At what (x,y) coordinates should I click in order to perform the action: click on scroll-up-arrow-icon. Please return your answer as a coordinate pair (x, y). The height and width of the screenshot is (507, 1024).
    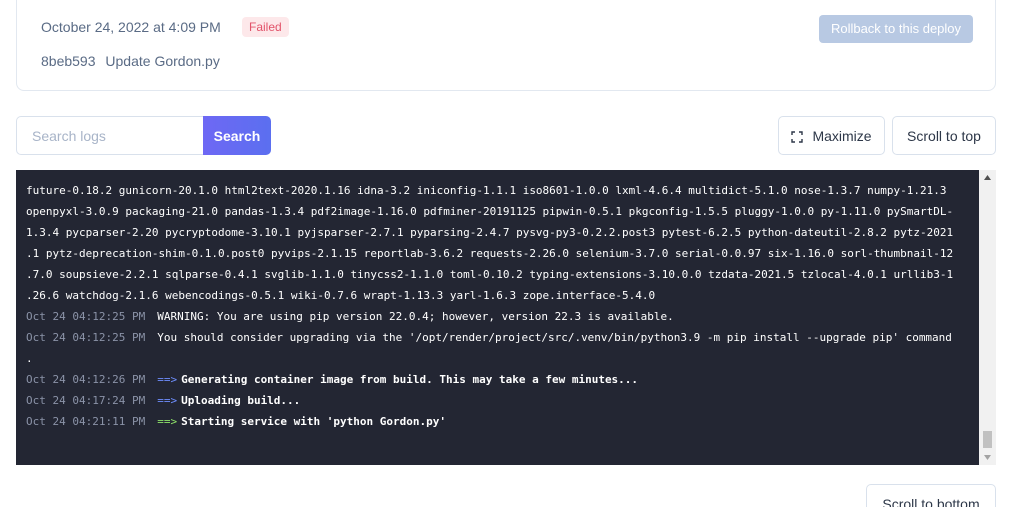
    Looking at the image, I should click on (987, 177).